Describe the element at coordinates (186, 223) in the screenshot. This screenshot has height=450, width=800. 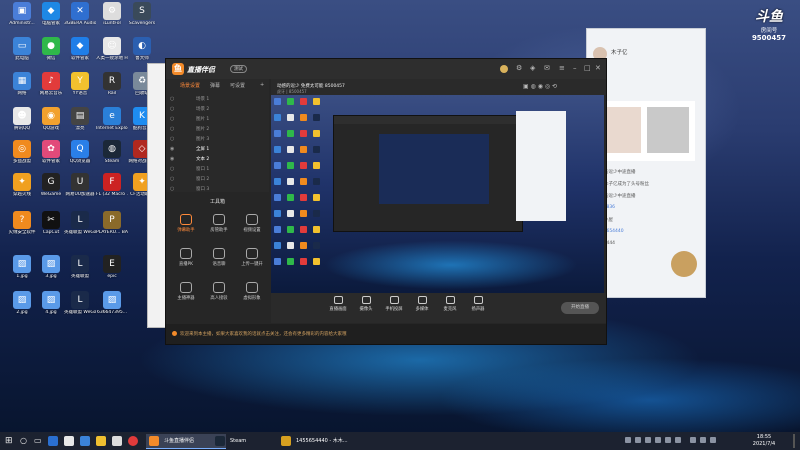
I see `toolbox-item: 弹幕助手` at that location.